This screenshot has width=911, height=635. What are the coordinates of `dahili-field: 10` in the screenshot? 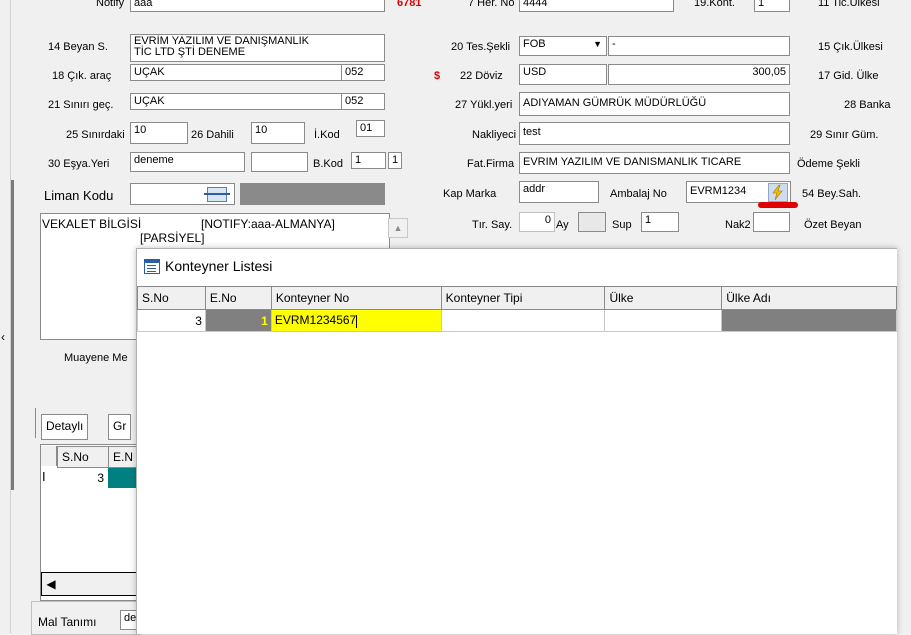 It's located at (278, 133).